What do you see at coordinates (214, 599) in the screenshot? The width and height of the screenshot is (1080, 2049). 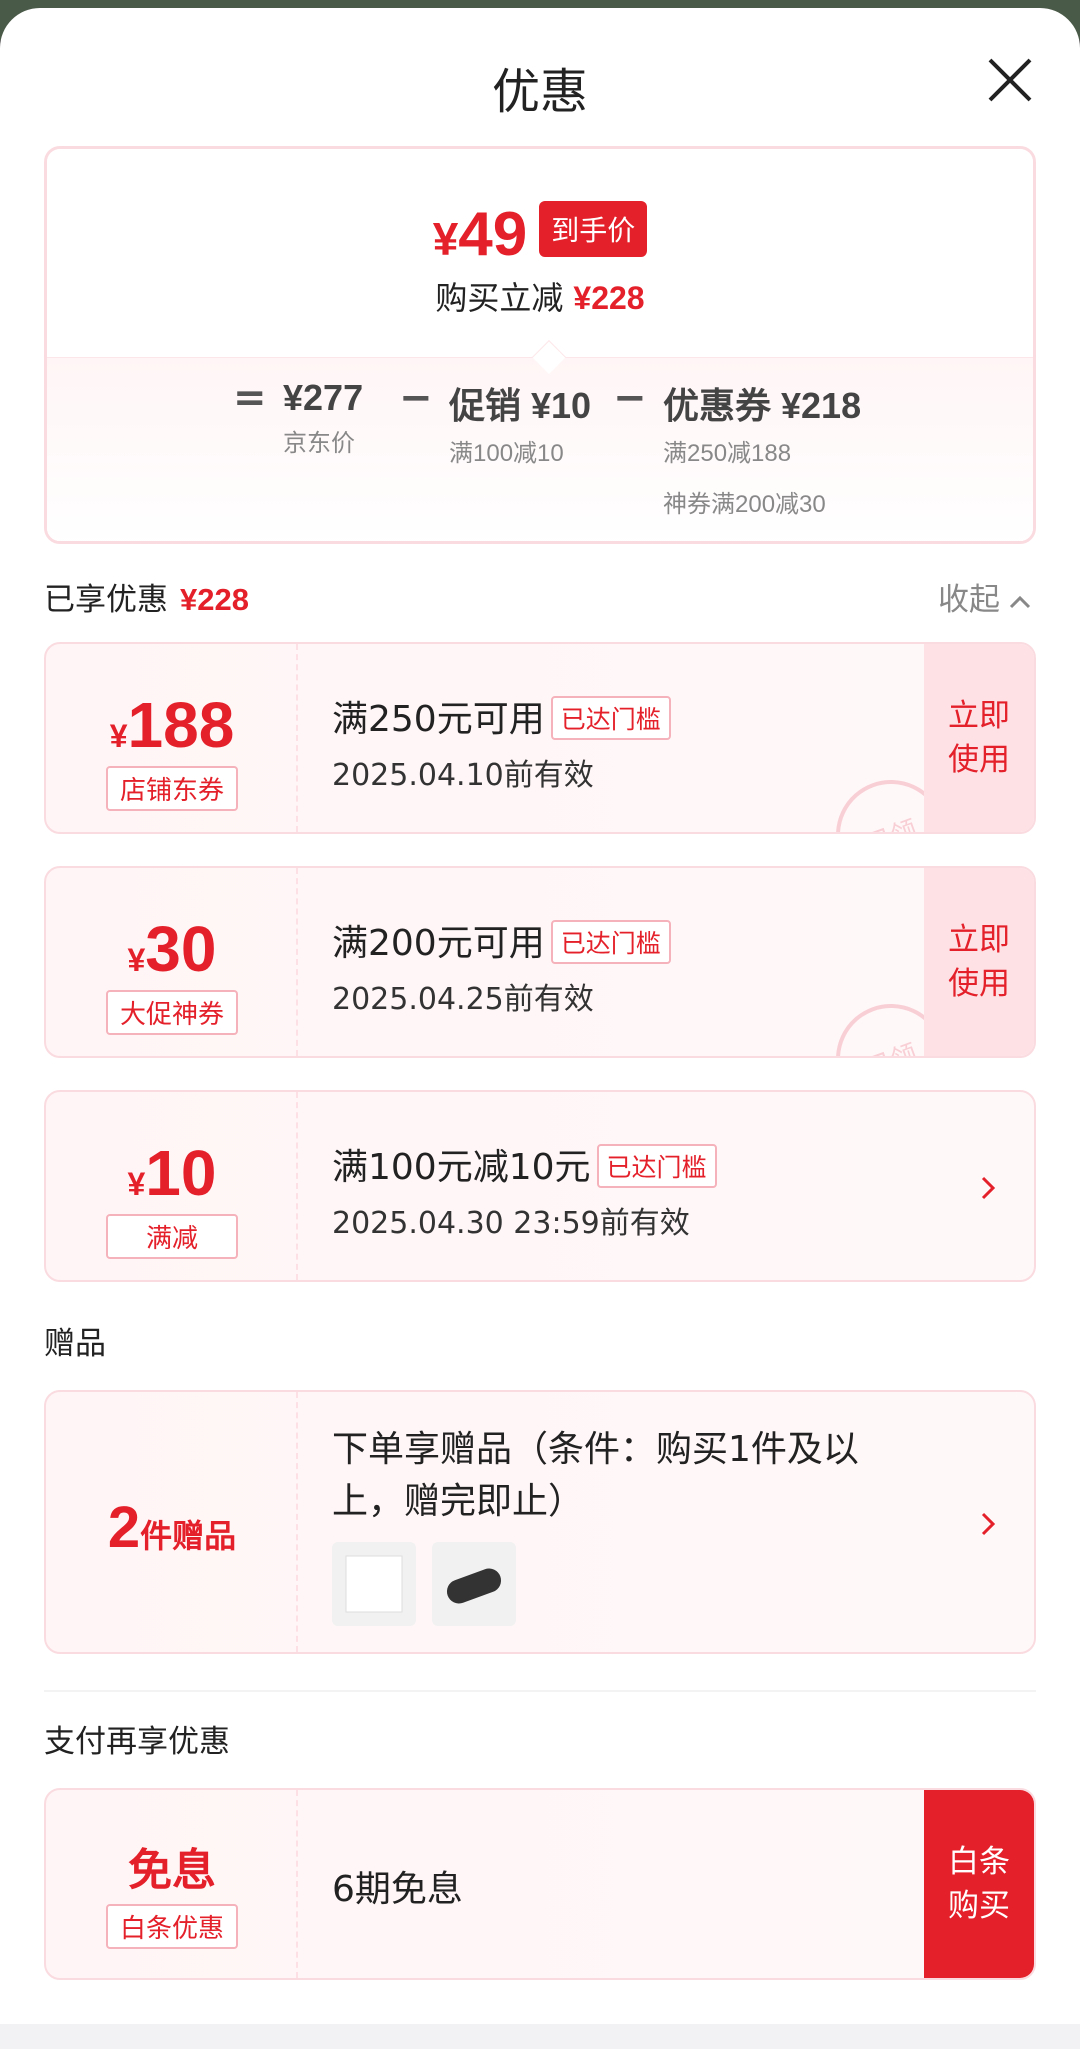 I see `enjoyed-amount: ¥228` at bounding box center [214, 599].